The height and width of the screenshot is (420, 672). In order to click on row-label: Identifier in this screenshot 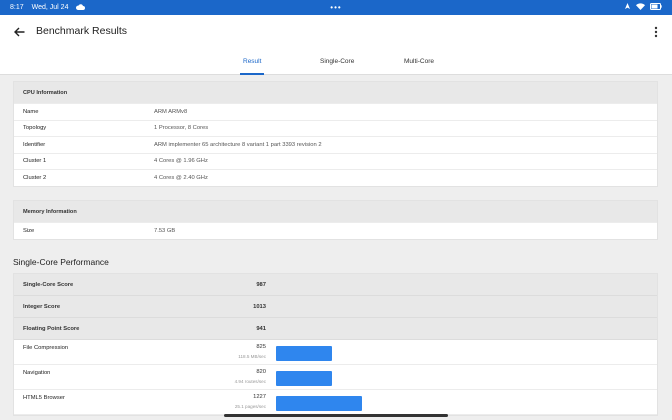, I will do `click(34, 144)`.